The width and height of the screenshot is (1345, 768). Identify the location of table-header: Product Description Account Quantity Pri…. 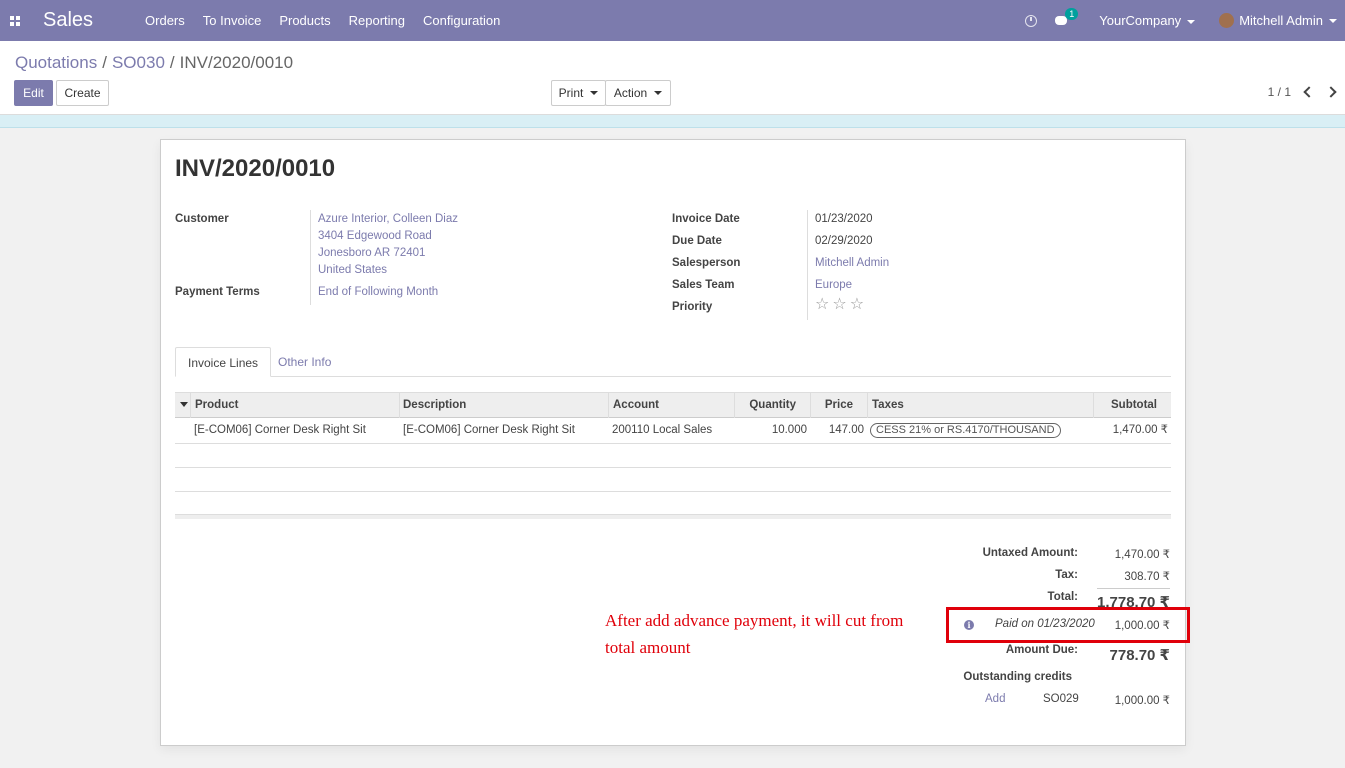
(673, 405).